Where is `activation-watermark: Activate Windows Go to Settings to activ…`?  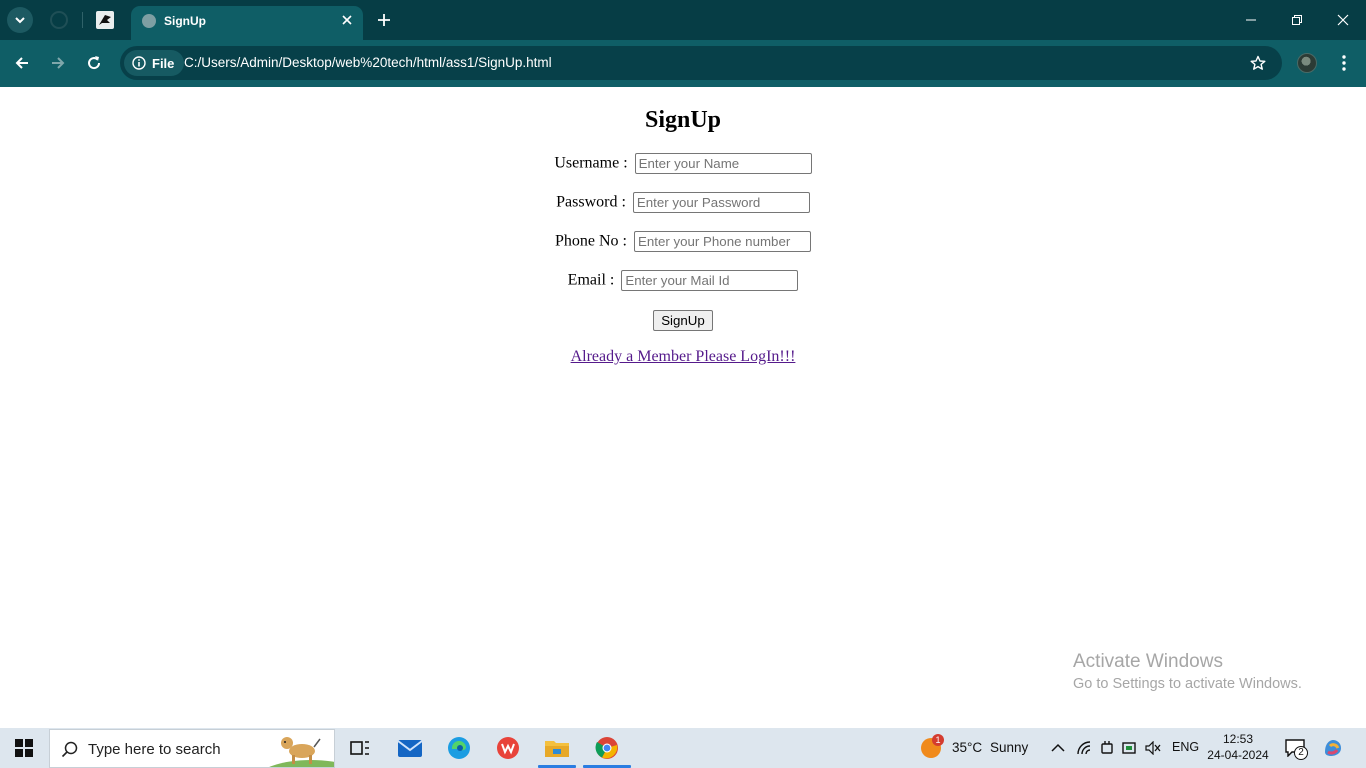 activation-watermark: Activate Windows Go to Settings to activ… is located at coordinates (1187, 671).